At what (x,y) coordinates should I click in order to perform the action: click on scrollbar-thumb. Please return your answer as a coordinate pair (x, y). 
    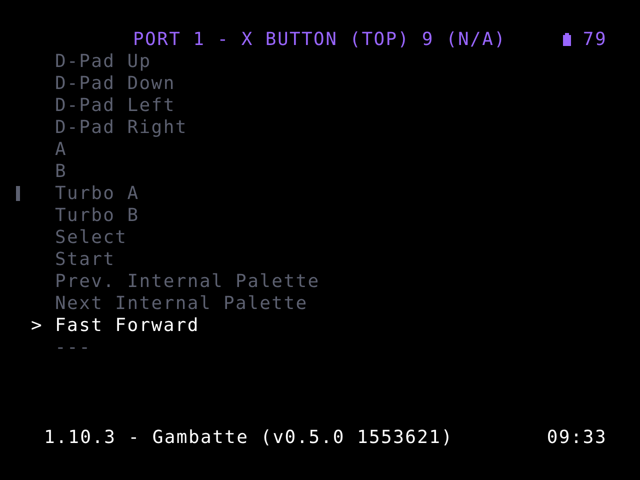
    Looking at the image, I should click on (18, 193).